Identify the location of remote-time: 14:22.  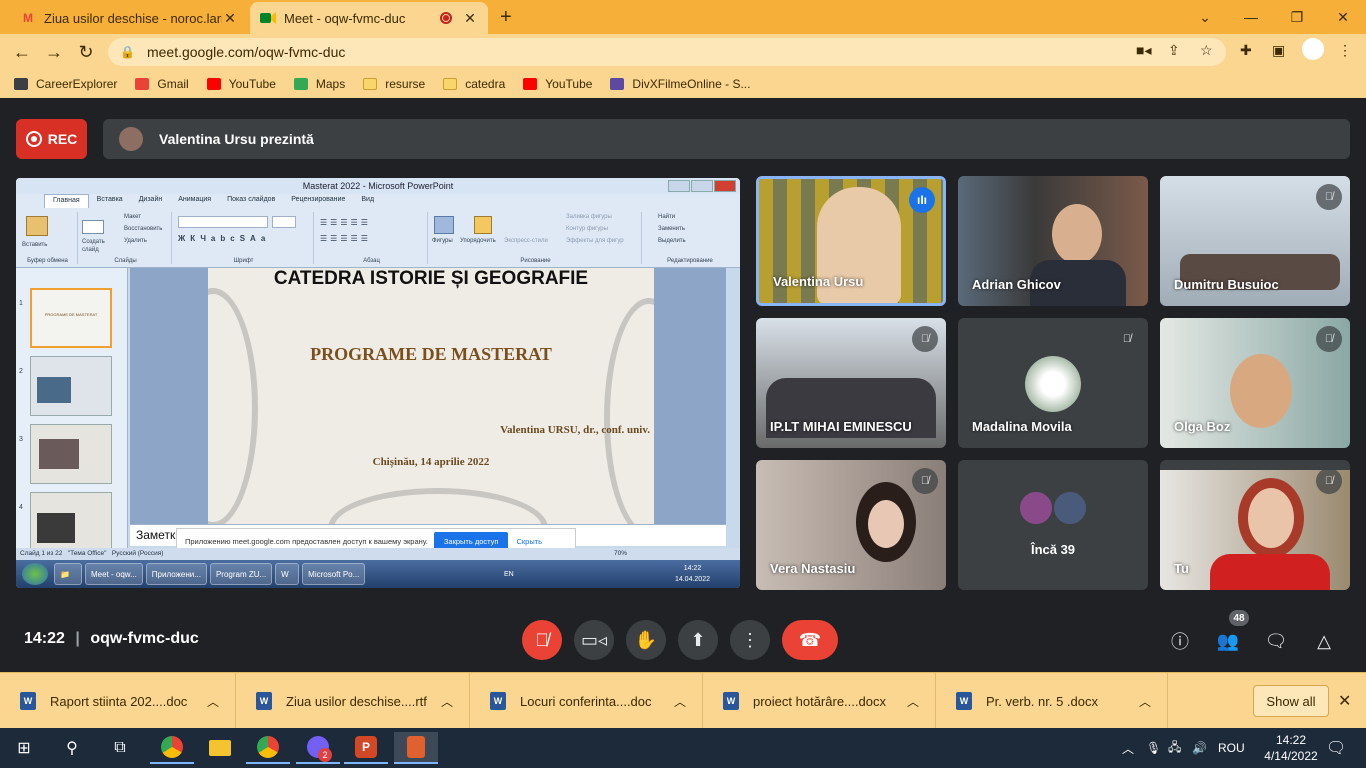
(692, 568).